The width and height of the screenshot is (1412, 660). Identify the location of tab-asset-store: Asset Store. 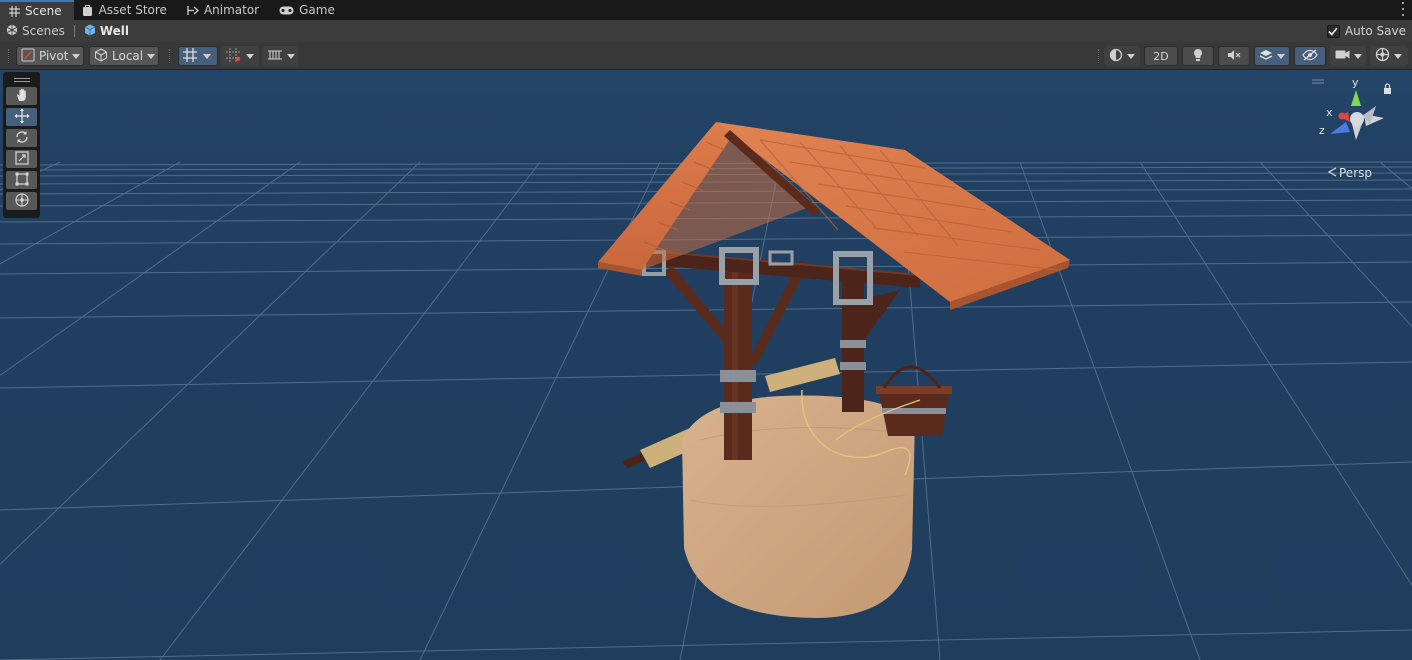
(126, 10).